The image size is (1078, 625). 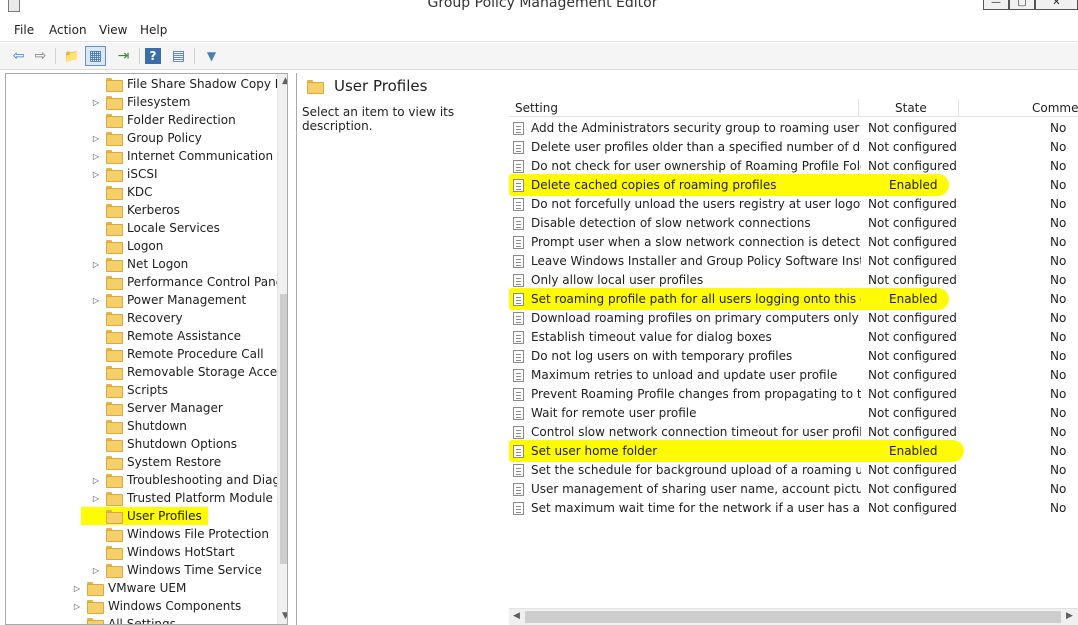 What do you see at coordinates (163, 552) in the screenshot?
I see `tree-item: Windows HotStart` at bounding box center [163, 552].